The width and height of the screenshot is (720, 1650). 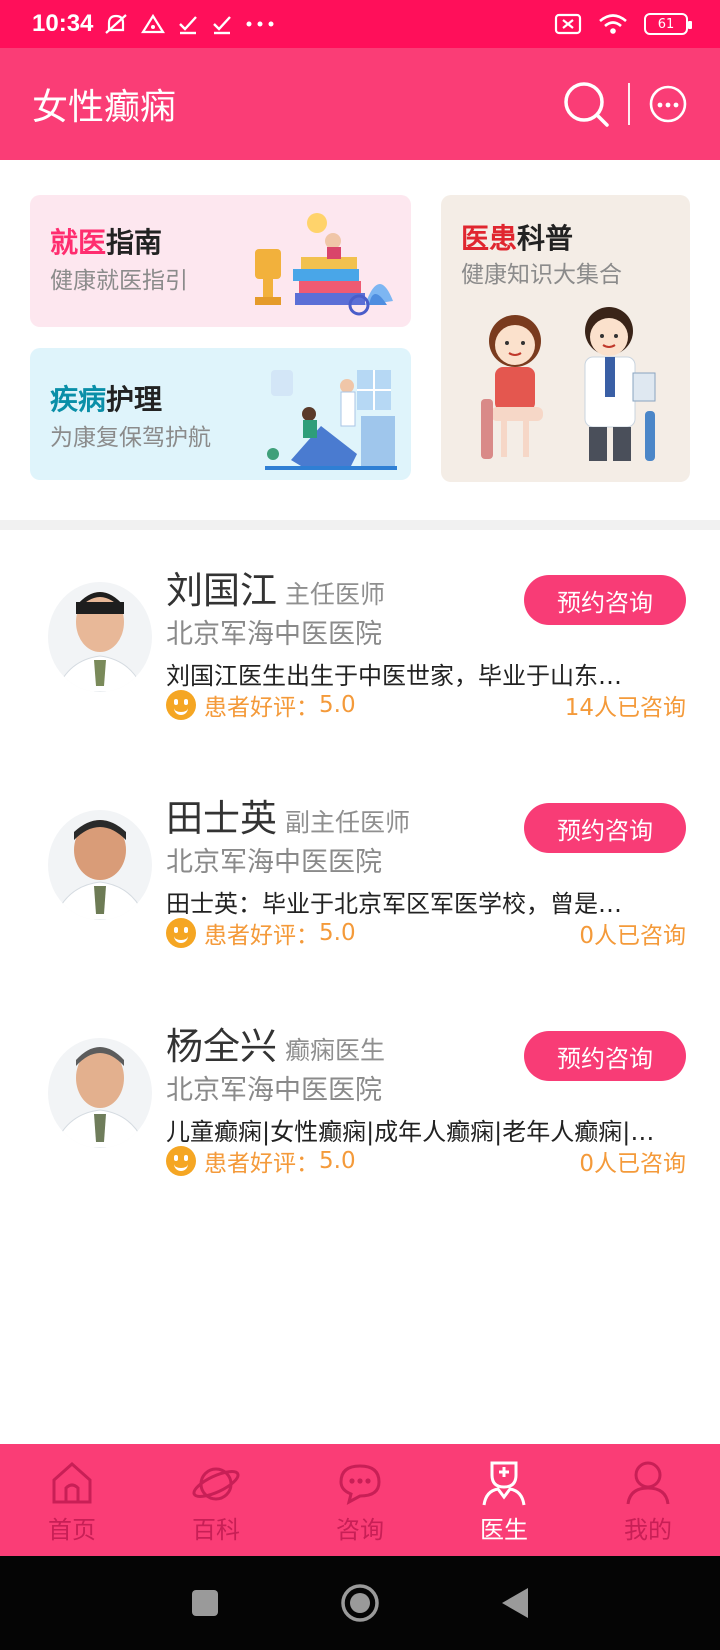 I want to click on planet-icon, so click(x=216, y=1483).